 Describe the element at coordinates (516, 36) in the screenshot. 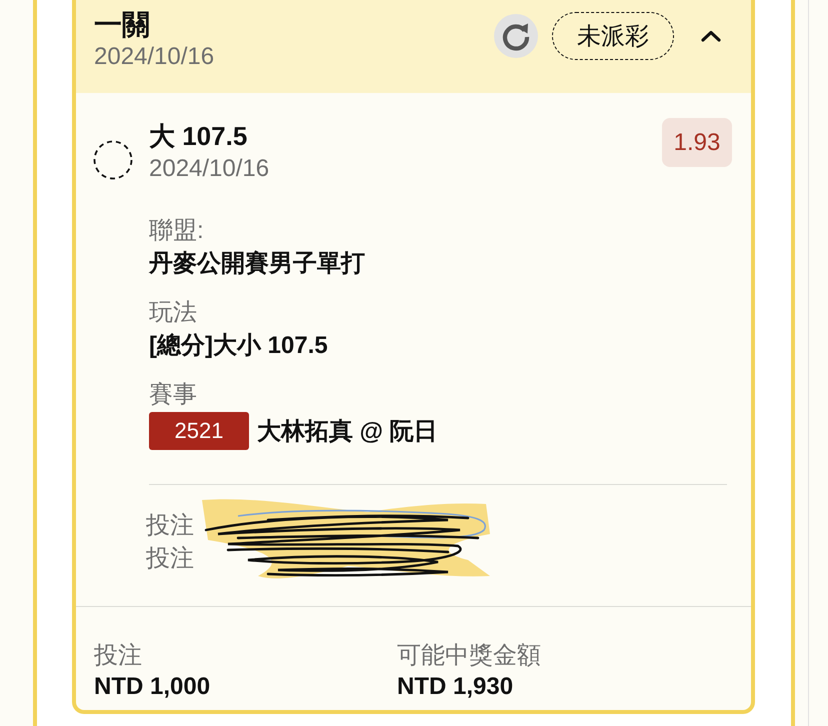

I see `refresh-icon` at that location.